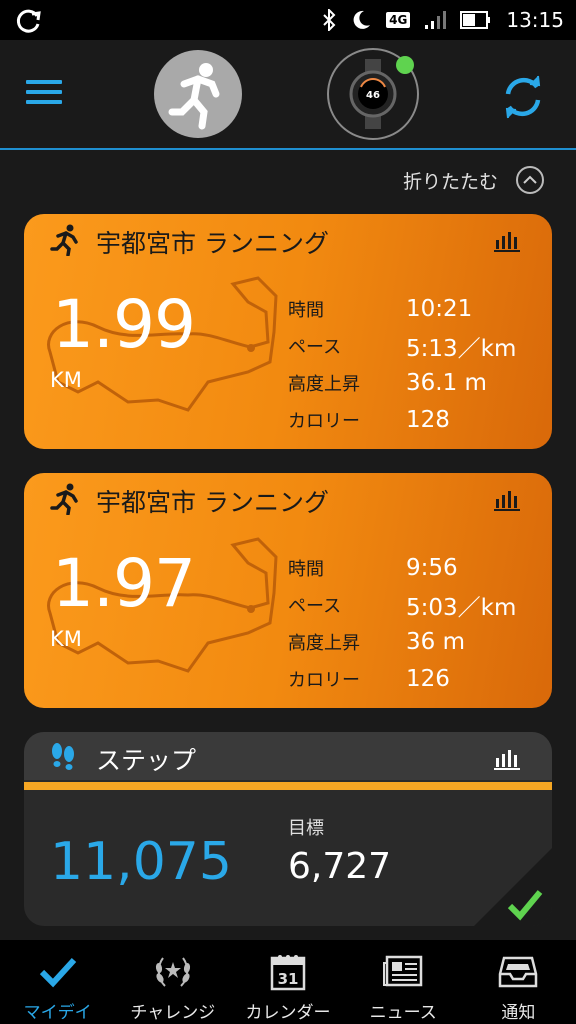 The image size is (576, 1024). I want to click on stat-row-pace: ペース 5:13／km, so click(413, 345).